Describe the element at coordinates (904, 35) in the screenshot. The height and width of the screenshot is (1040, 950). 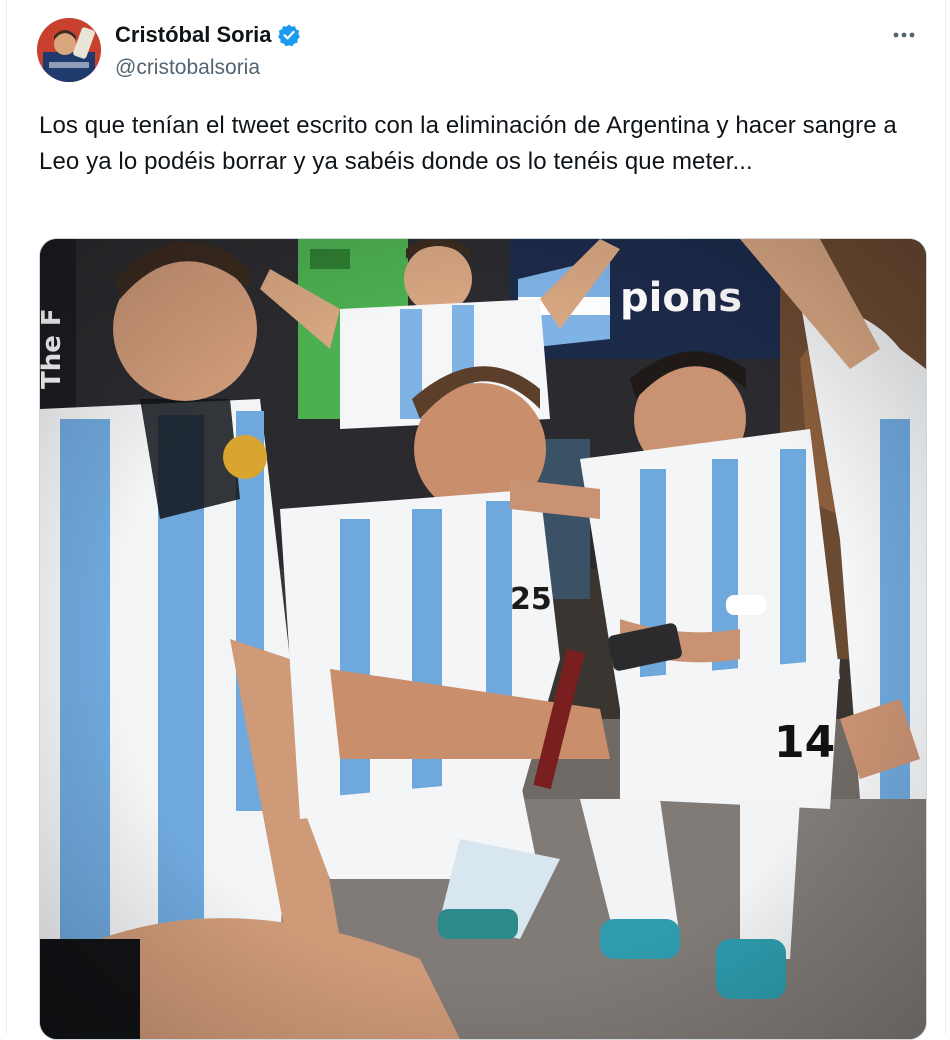
I see `more-options-icon` at that location.